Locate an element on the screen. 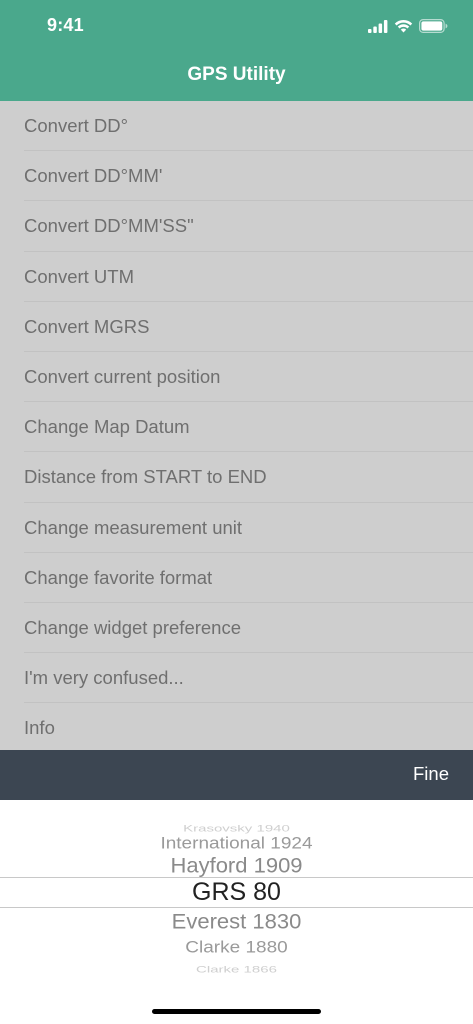 The height and width of the screenshot is (1024, 473). menu-item: Convert DD°MM' is located at coordinates (236, 176).